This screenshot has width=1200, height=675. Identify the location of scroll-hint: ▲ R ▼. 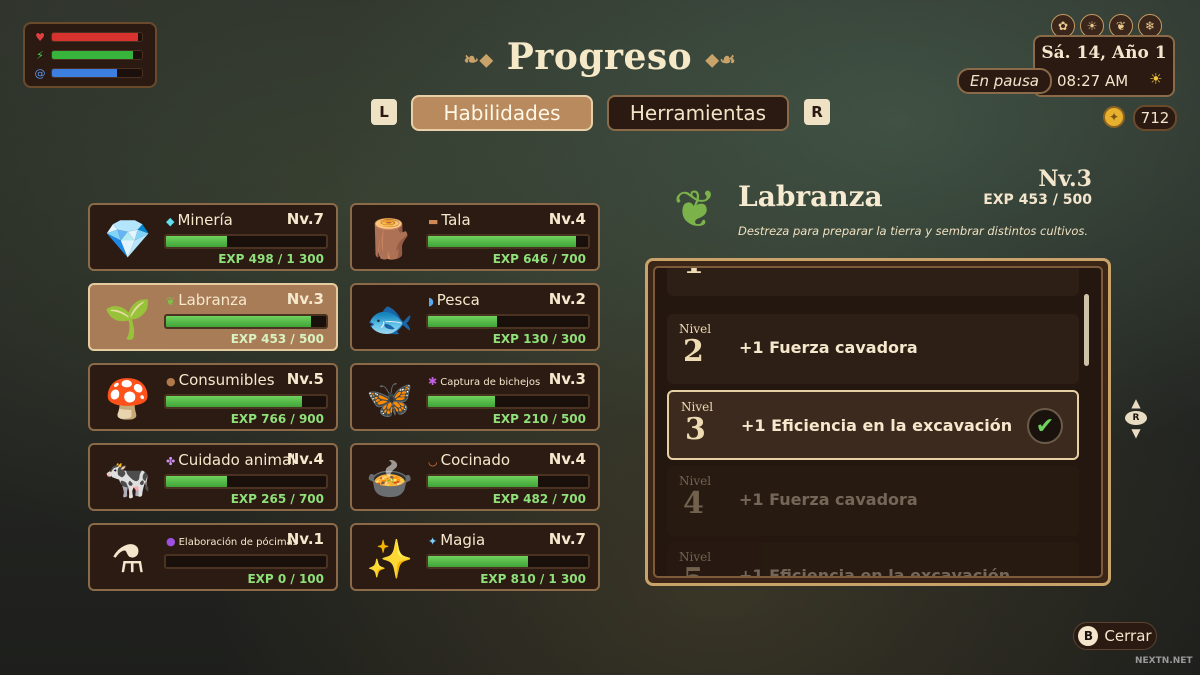
(1136, 418).